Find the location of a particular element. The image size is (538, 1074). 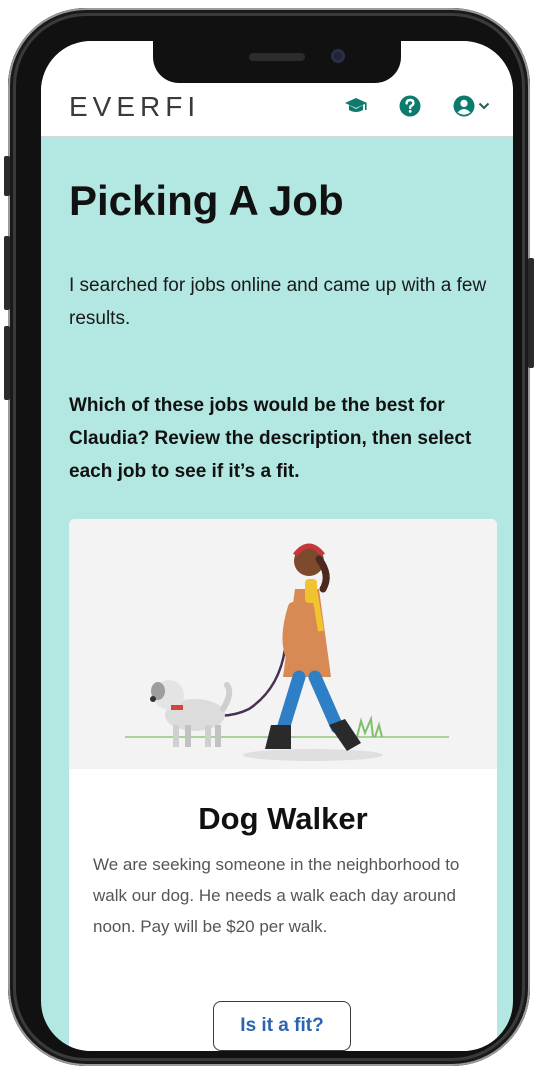

volume-down-button is located at coordinates (7, 363).